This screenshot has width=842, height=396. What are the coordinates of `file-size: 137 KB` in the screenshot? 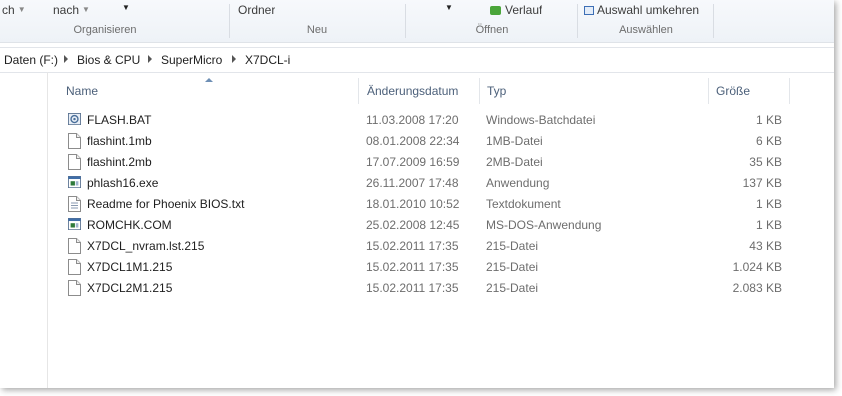 It's located at (762, 183).